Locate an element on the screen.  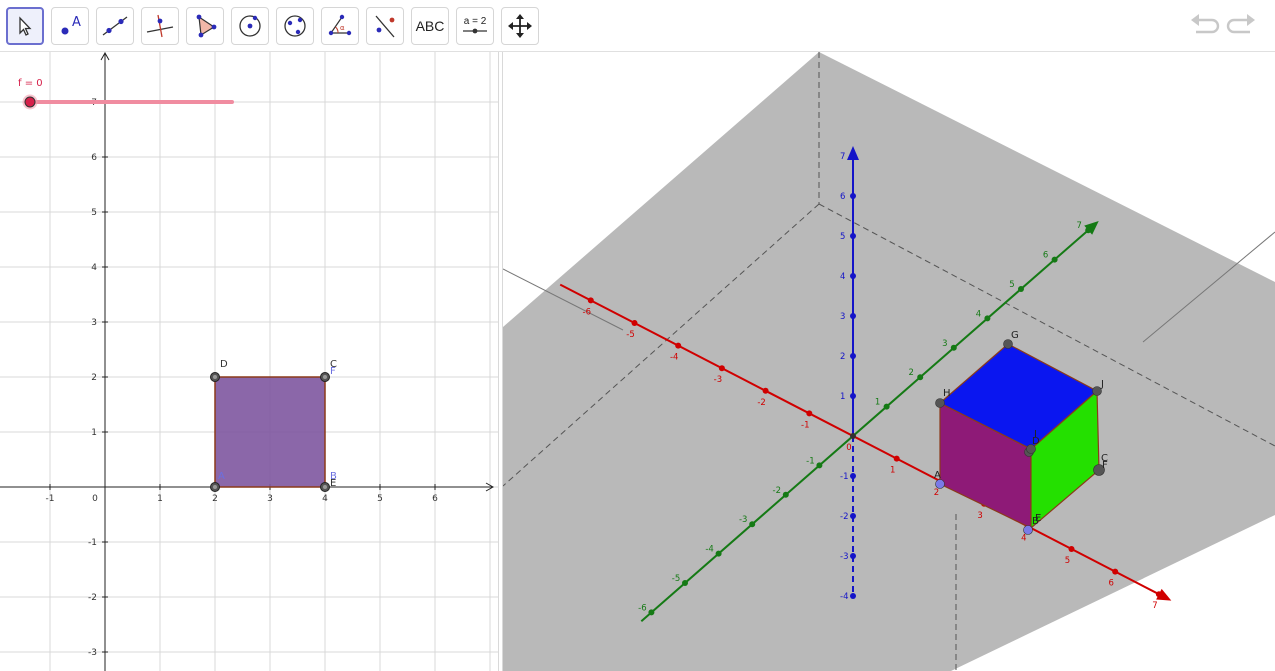
x-axis-3d-tick-label: -2 is located at coordinates (761, 403).